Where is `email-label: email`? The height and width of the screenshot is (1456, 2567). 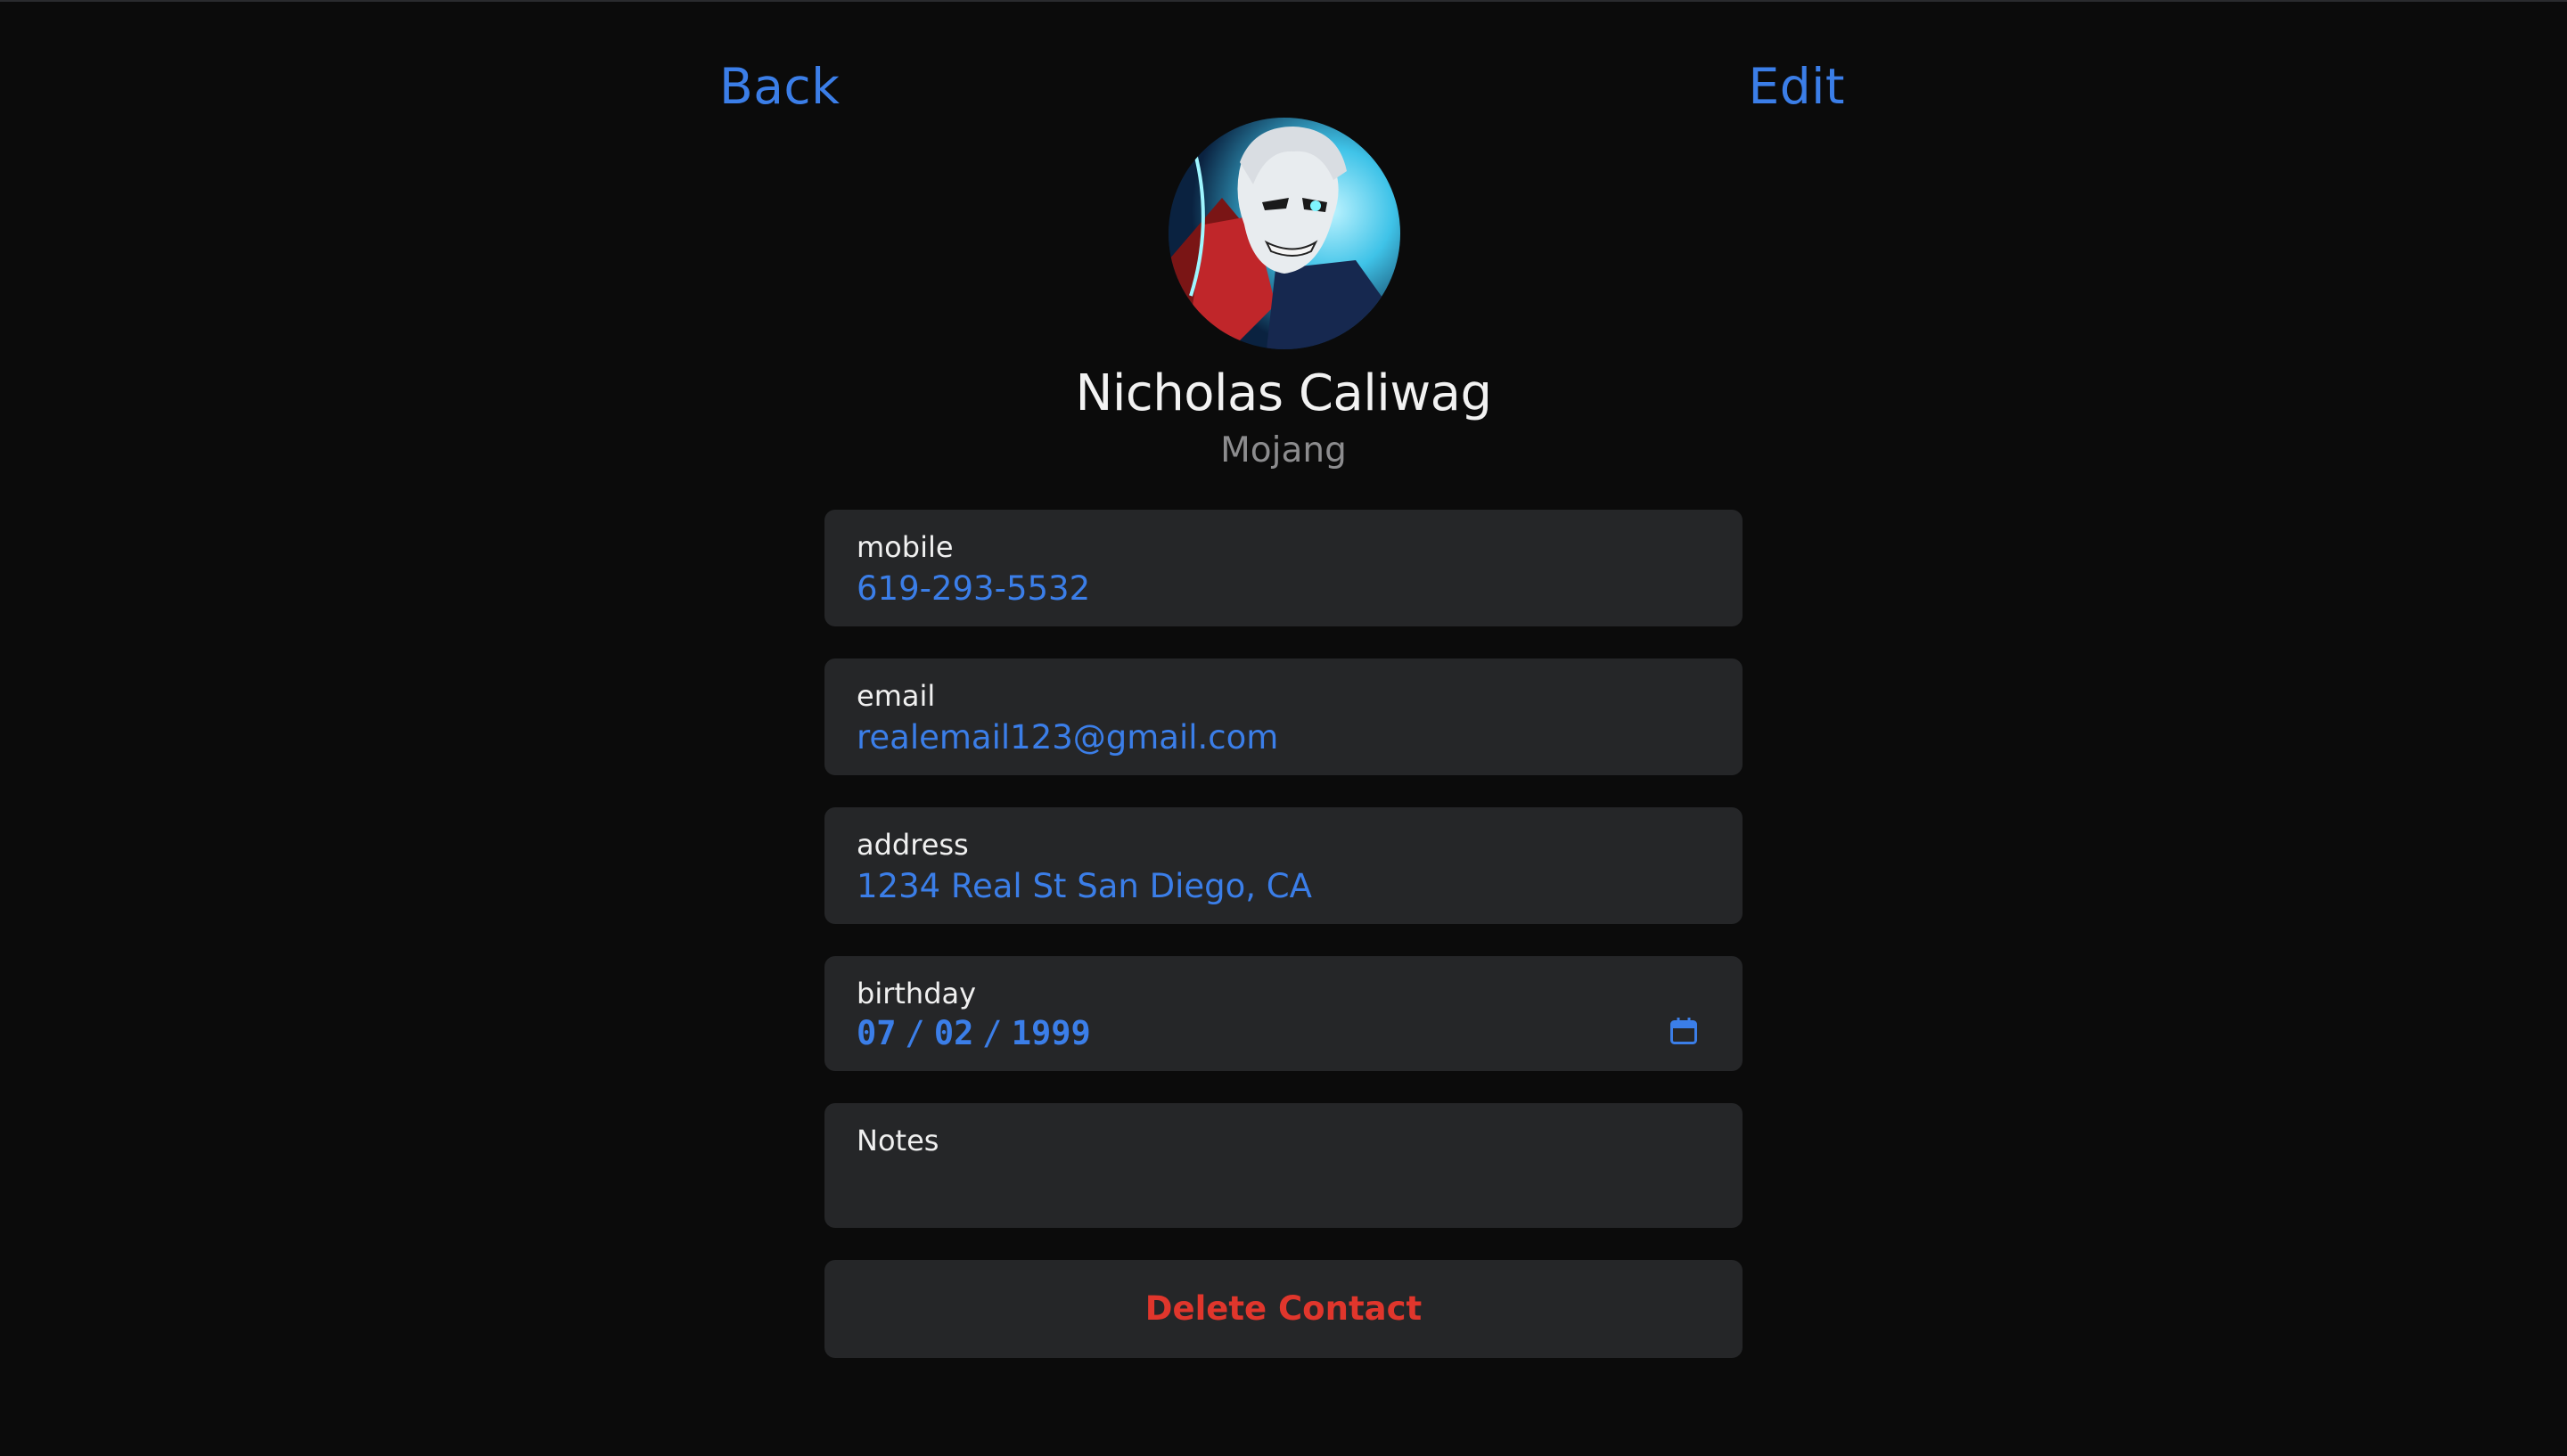 email-label: email is located at coordinates (896, 696).